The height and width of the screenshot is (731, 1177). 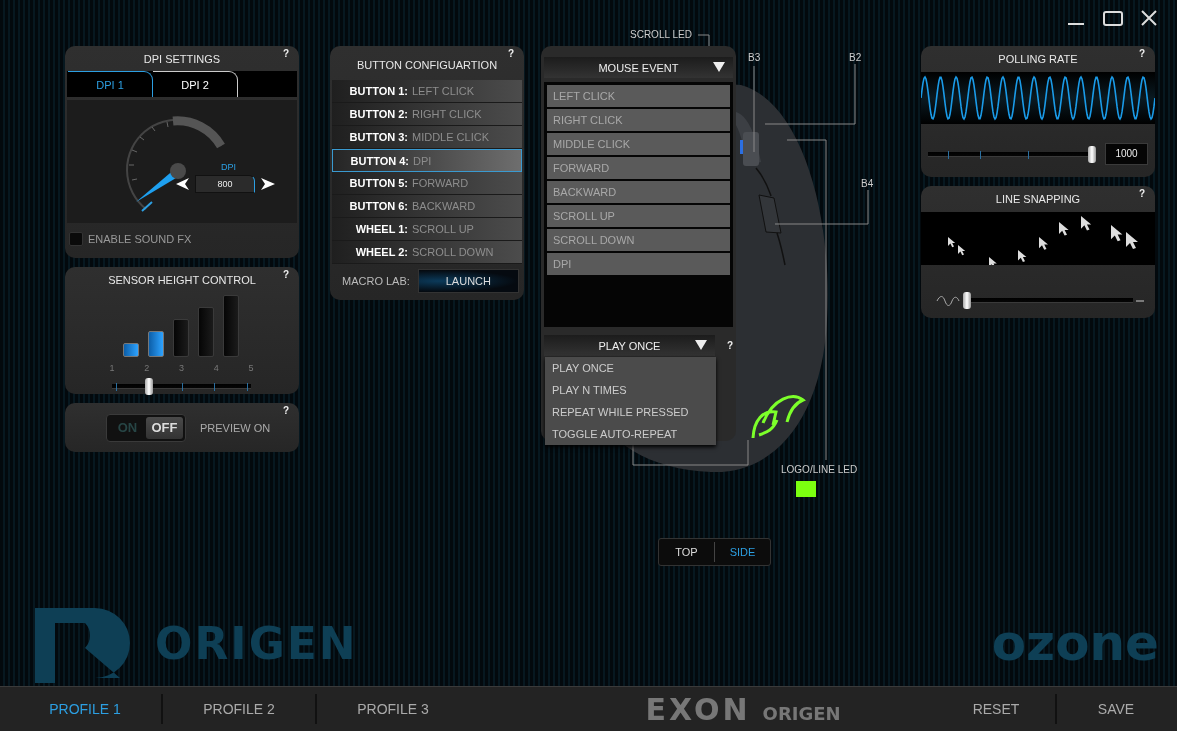 I want to click on maximize-icon, so click(x=1113, y=18).